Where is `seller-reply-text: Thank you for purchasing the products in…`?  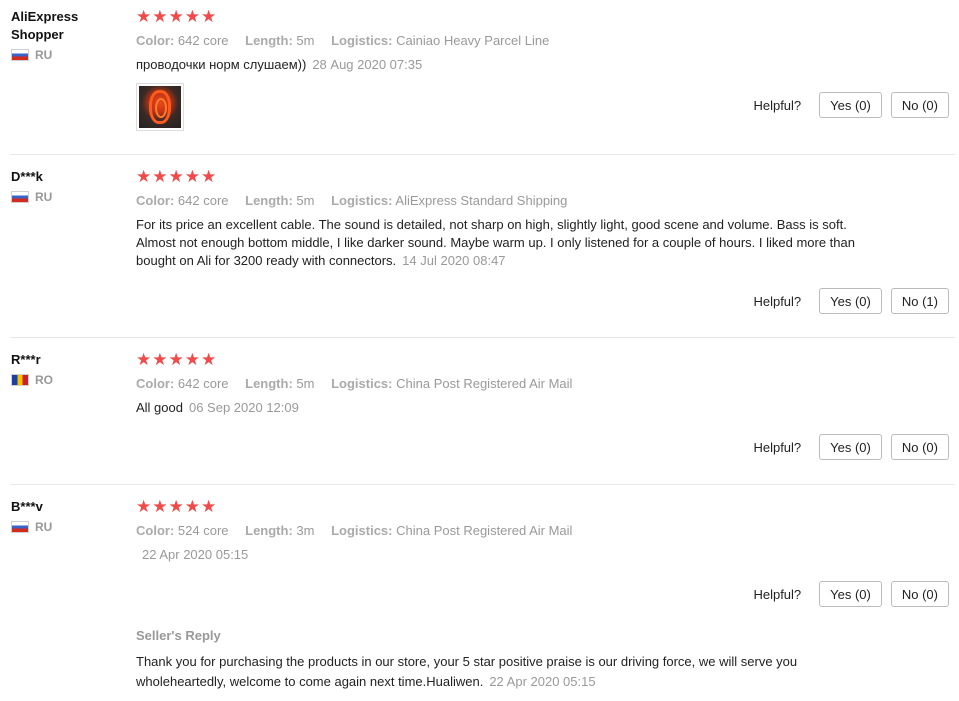 seller-reply-text: Thank you for purchasing the products in… is located at coordinates (496, 672).